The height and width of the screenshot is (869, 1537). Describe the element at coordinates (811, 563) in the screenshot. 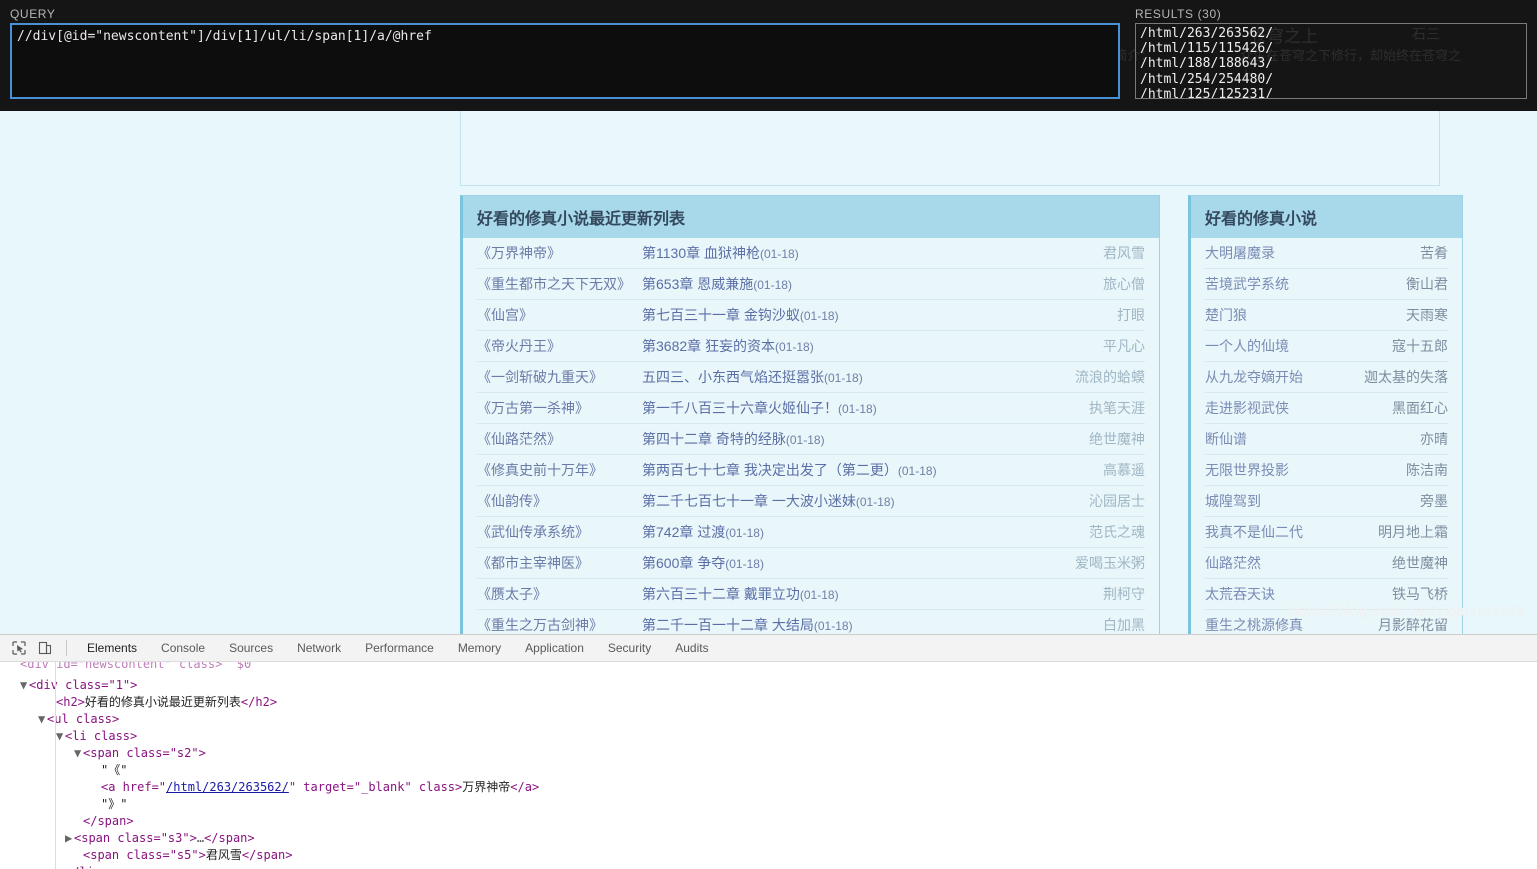

I see `novel-update-row: 《都市主宰神医》 第600章 争夺(01-18) 爱喝玉米粥` at that location.